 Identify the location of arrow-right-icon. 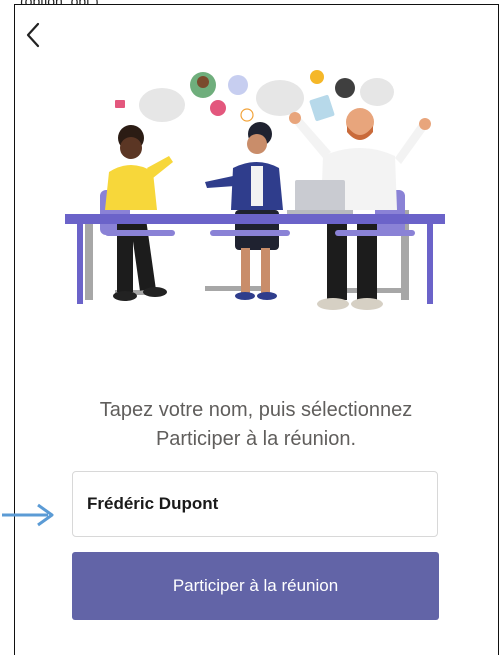
(28, 515).